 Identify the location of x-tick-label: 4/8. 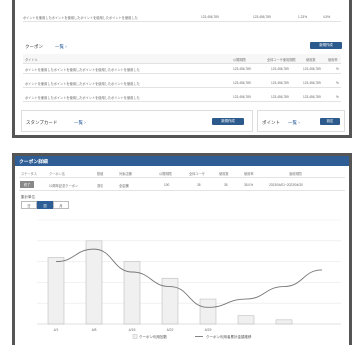
(94, 330).